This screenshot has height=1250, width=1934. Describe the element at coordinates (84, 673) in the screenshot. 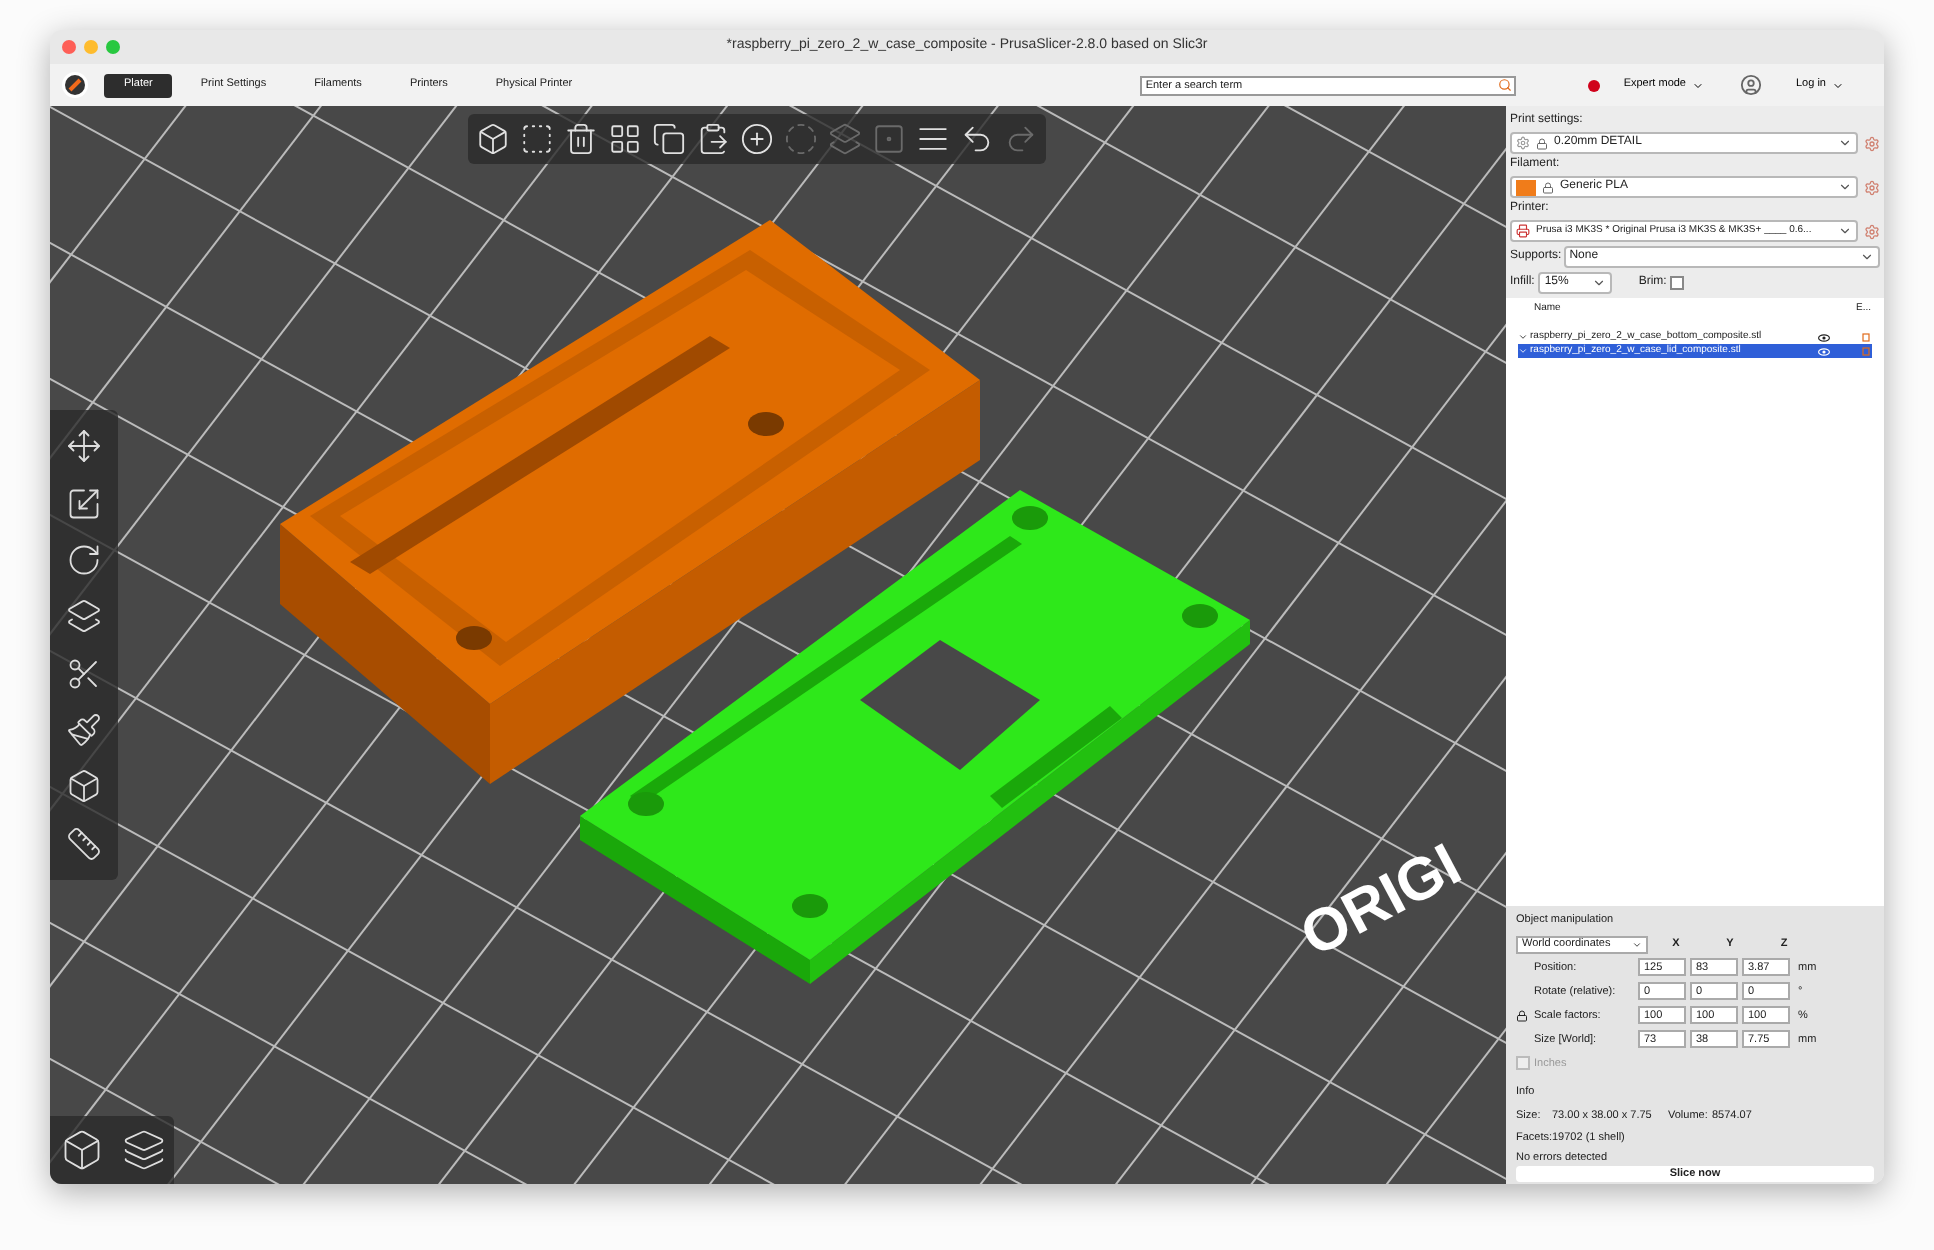

I see `cut-icon` at that location.